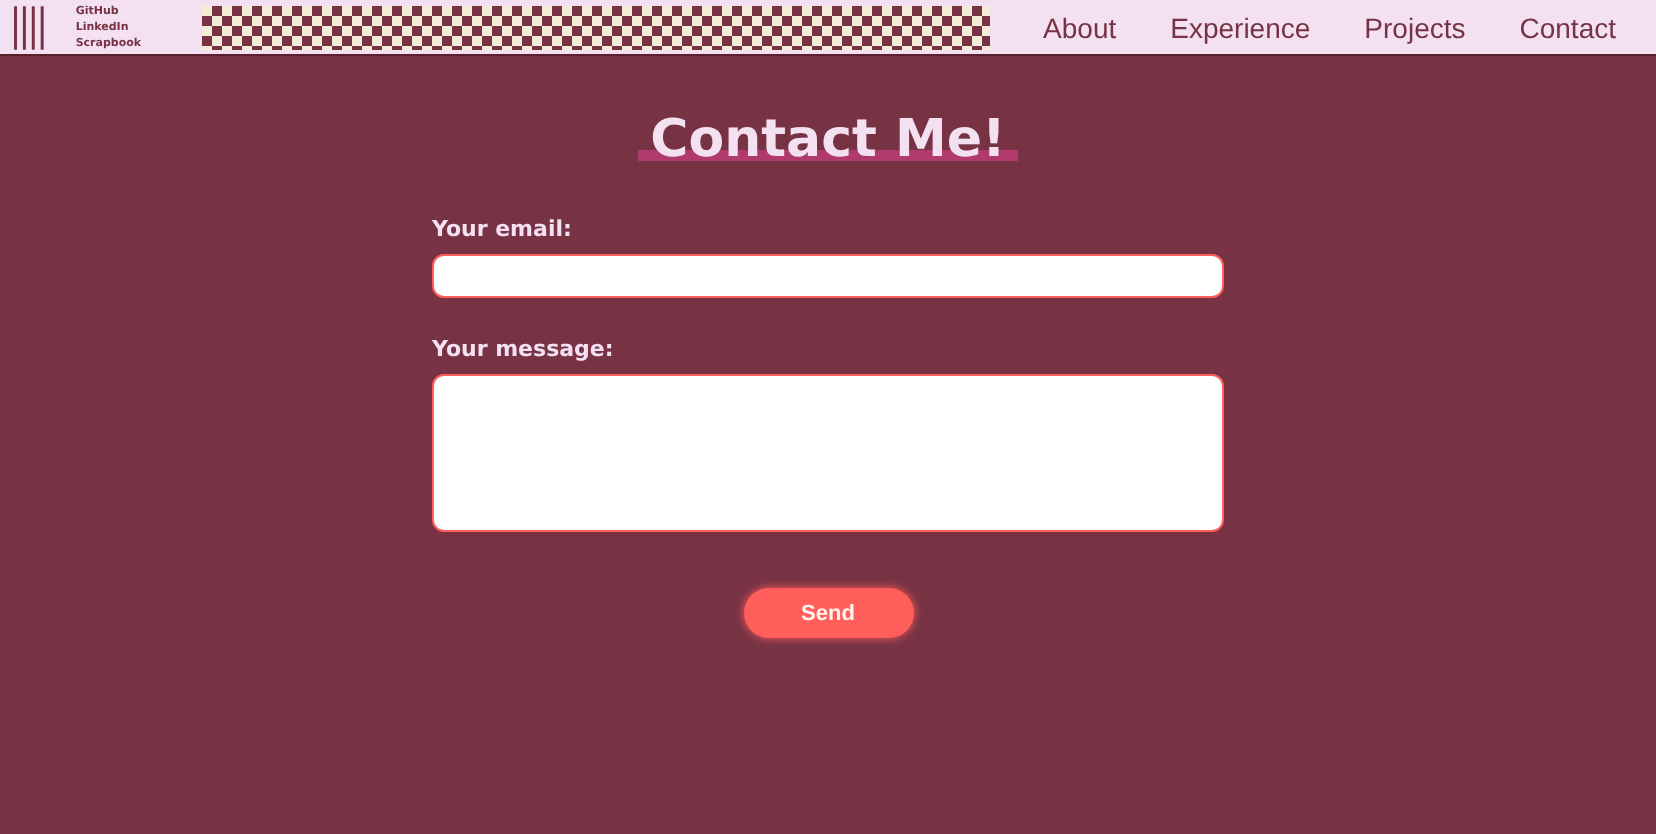  What do you see at coordinates (1240, 27) in the screenshot?
I see `nav-link: Experience` at bounding box center [1240, 27].